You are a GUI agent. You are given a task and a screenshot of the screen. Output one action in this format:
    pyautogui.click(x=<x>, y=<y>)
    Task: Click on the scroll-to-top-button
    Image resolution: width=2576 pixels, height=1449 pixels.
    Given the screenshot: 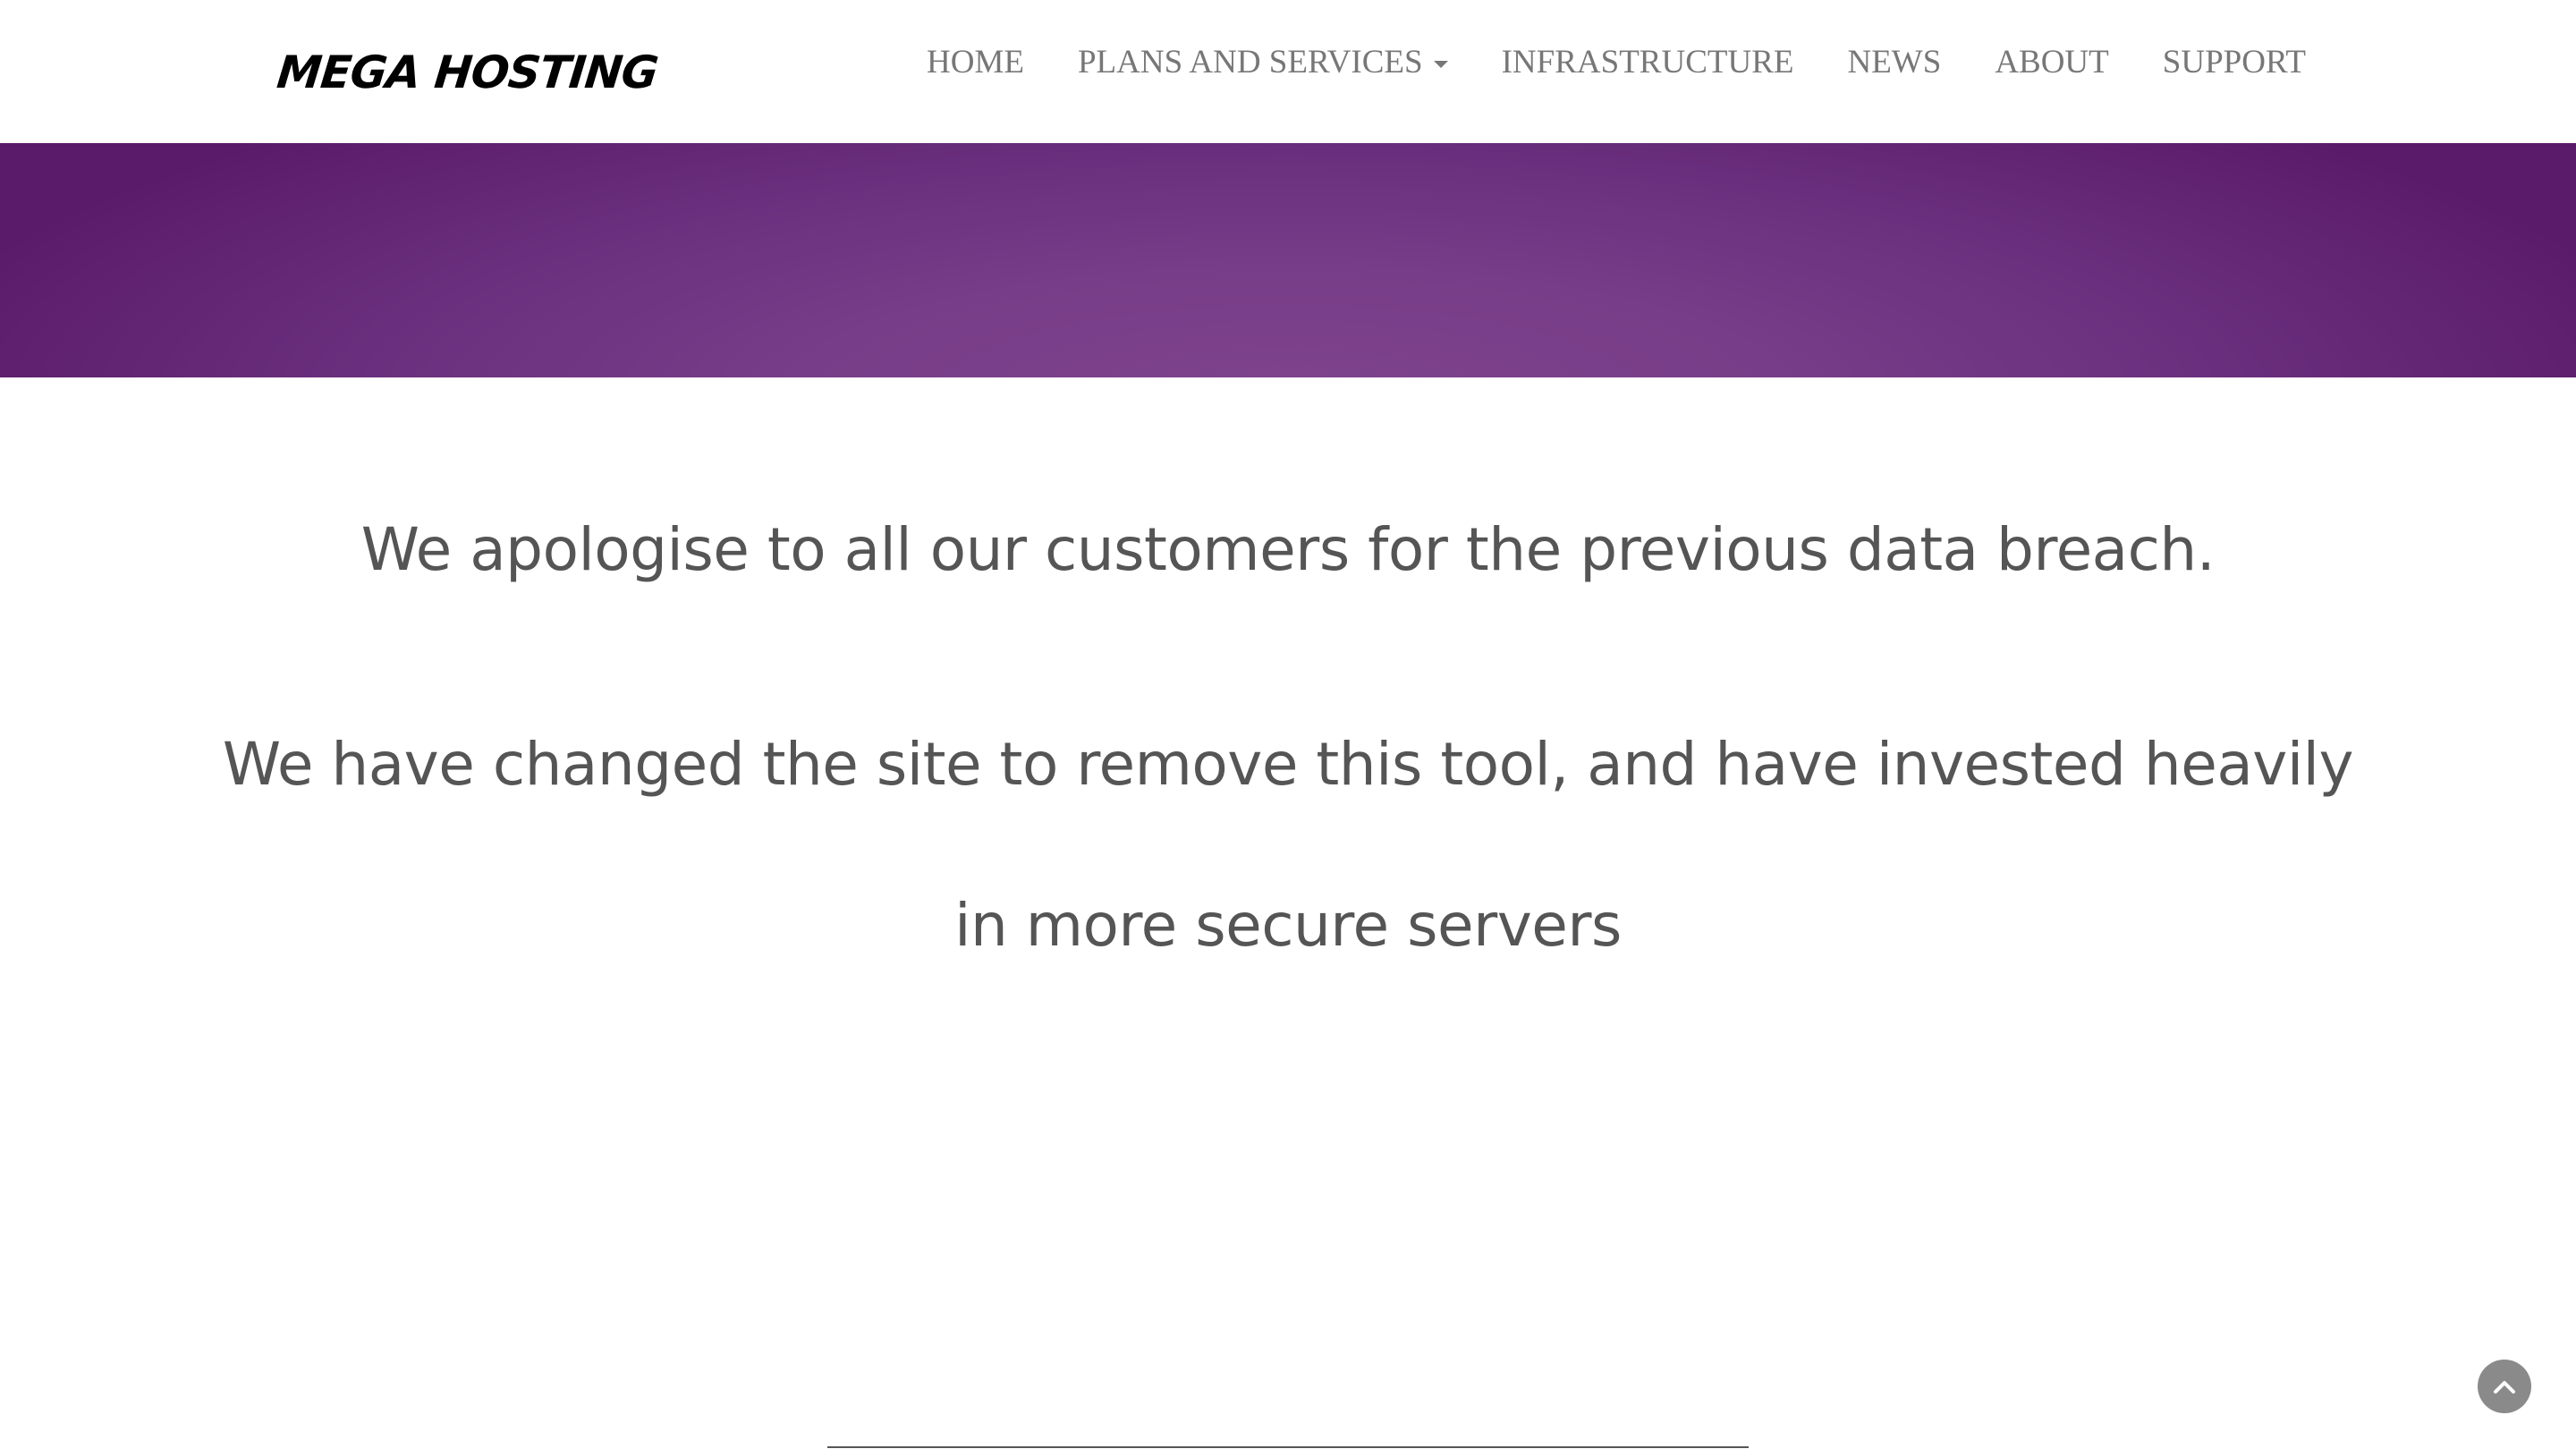 What is the action you would take?
    pyautogui.click(x=2504, y=1386)
    